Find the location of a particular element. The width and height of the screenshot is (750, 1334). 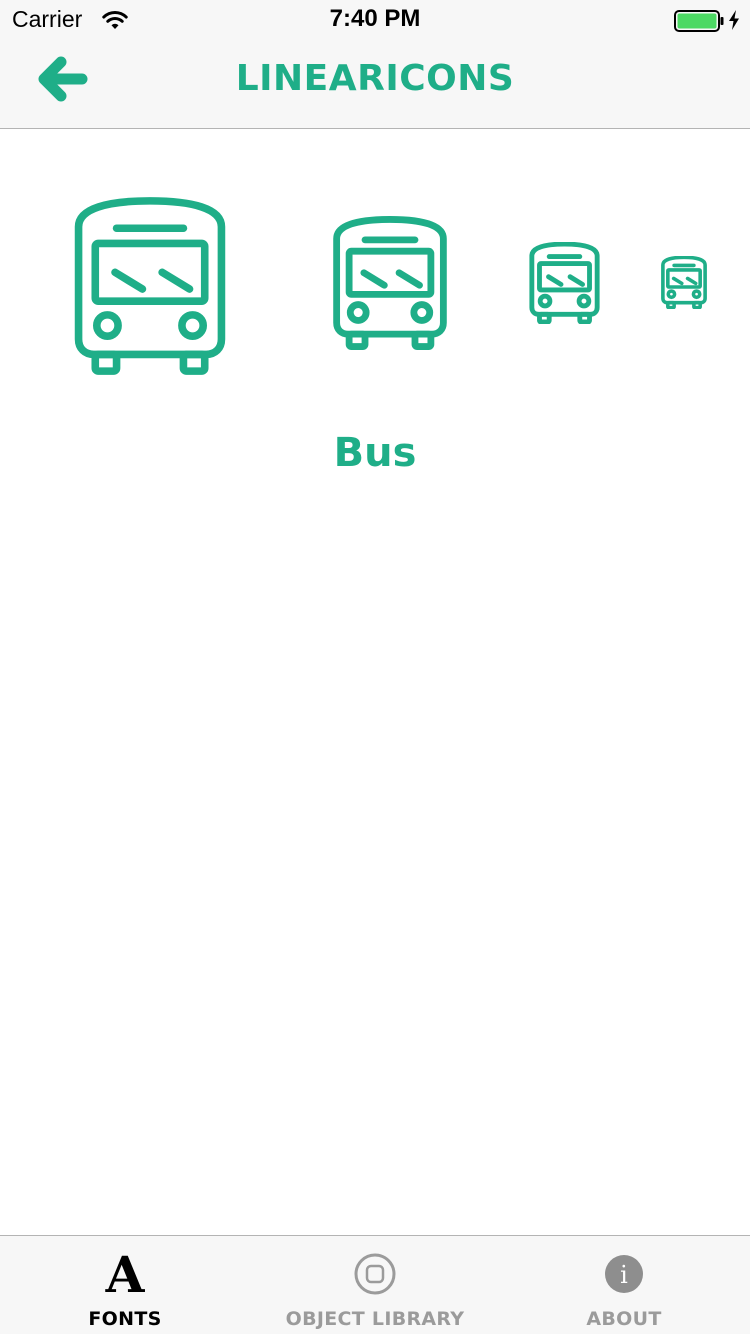

font-letter-a-icon: A is located at coordinates (125, 1274).